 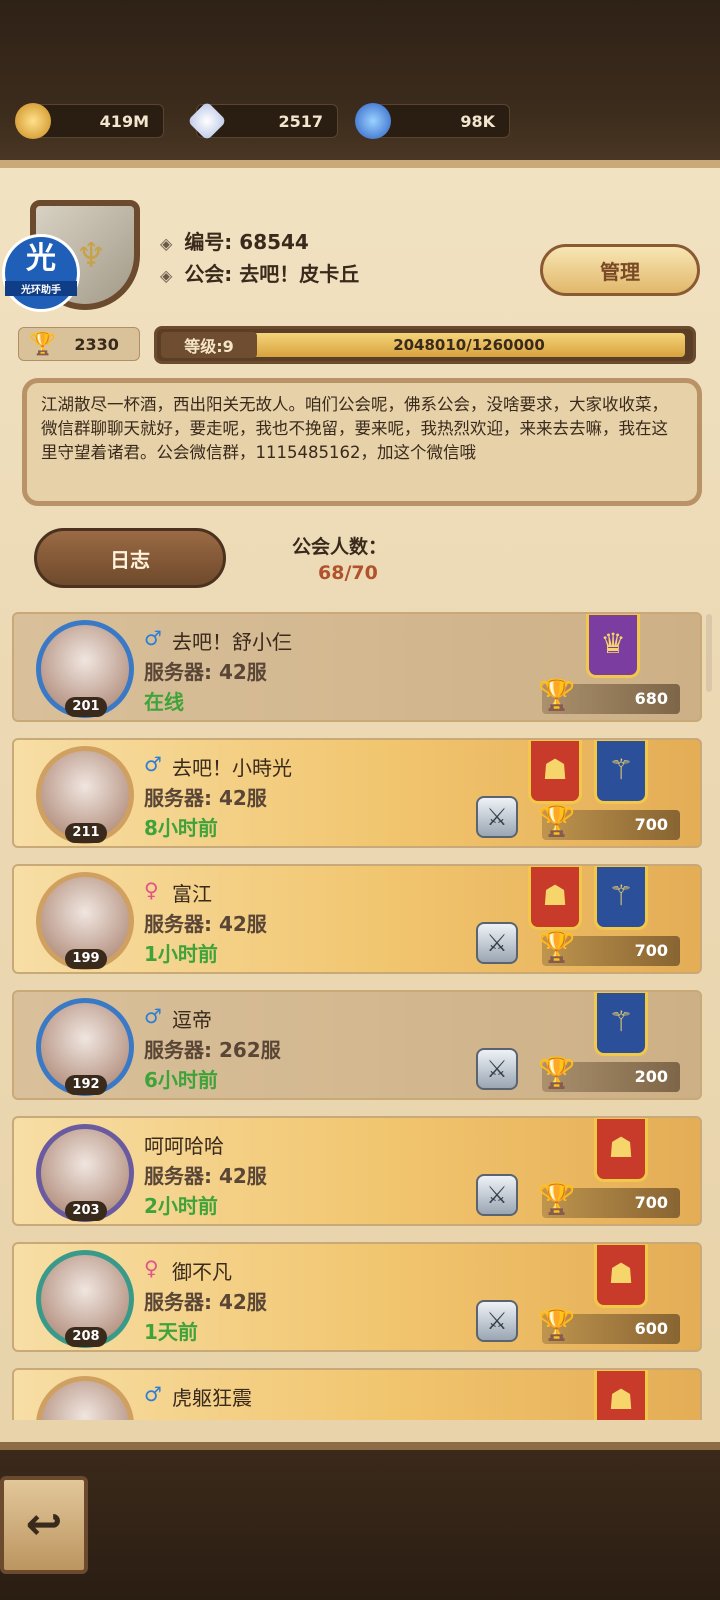 What do you see at coordinates (86, 1337) in the screenshot?
I see `member-level: 208` at bounding box center [86, 1337].